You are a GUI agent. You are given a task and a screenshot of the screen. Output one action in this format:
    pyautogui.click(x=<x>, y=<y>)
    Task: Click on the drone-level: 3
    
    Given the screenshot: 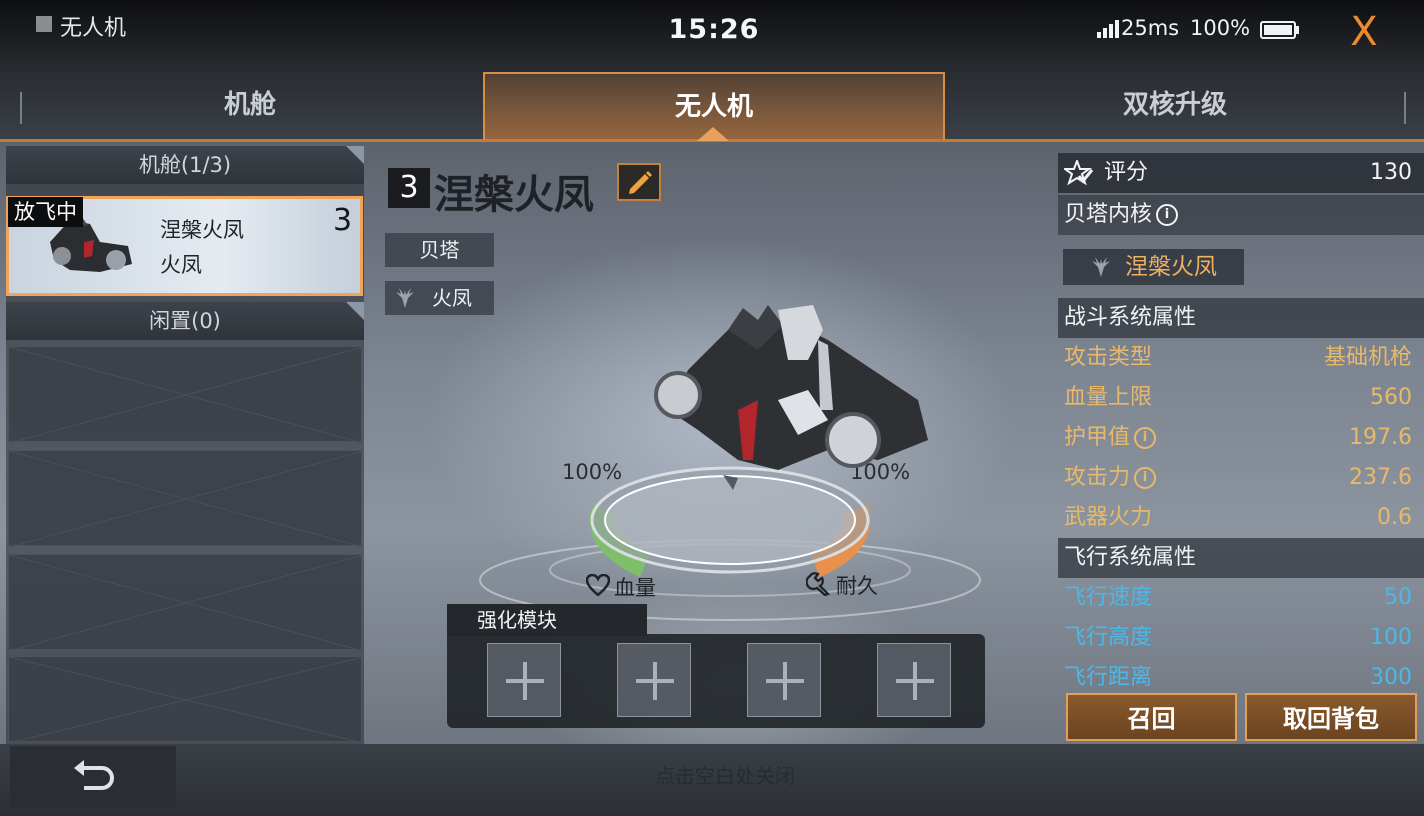 What is the action you would take?
    pyautogui.click(x=409, y=188)
    